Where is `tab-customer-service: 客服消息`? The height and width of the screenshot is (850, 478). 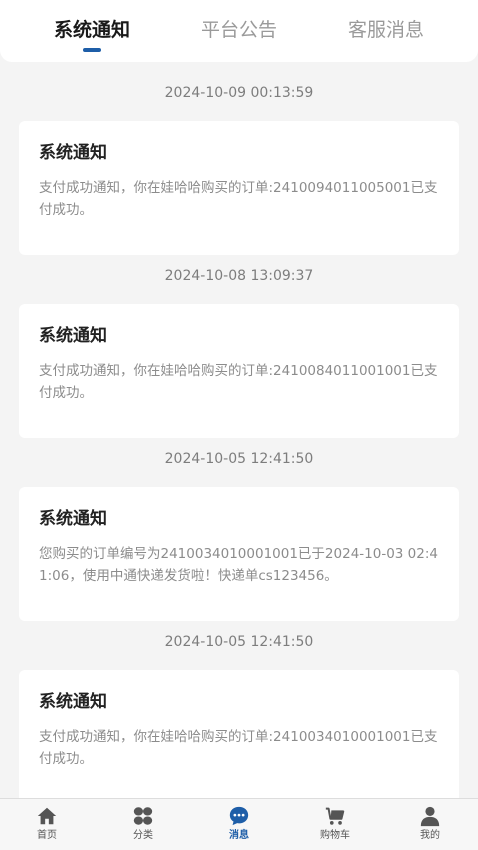
tab-customer-service: 客服消息 is located at coordinates (386, 36).